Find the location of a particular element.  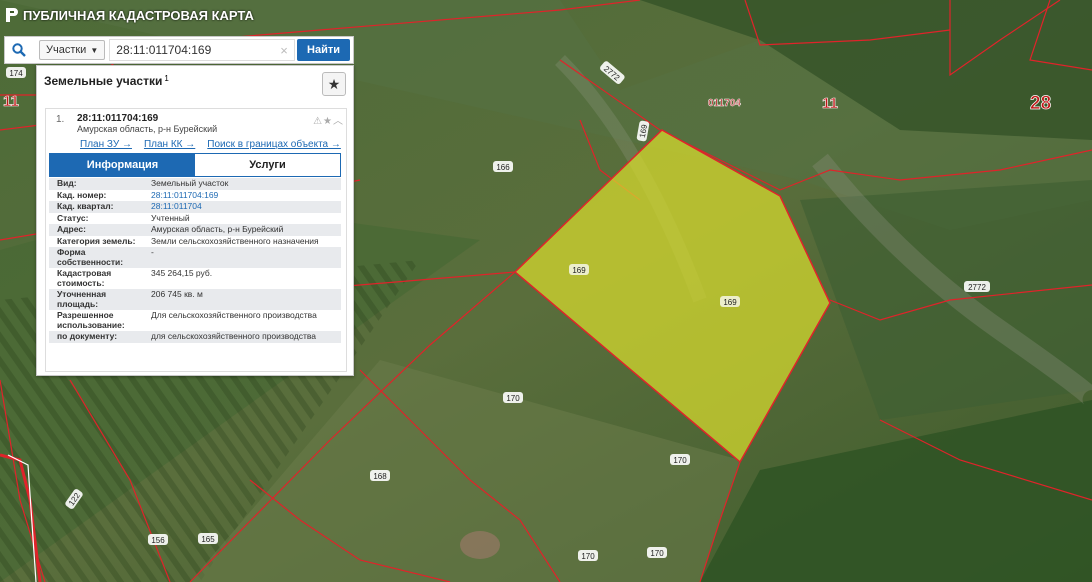

object-type-select: Участки ▼ is located at coordinates (72, 50).